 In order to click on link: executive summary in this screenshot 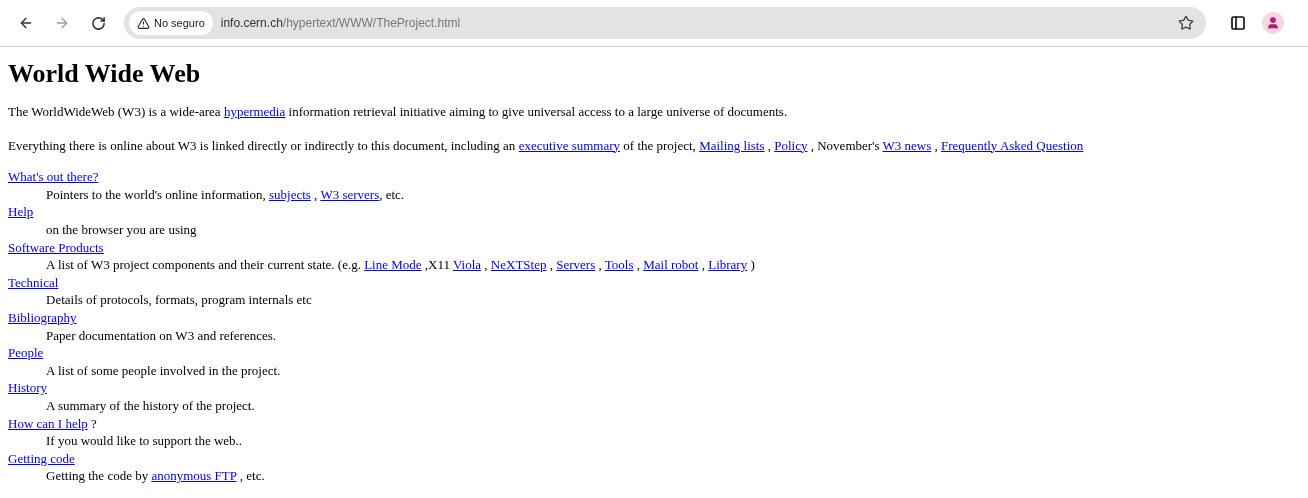, I will do `click(569, 145)`.